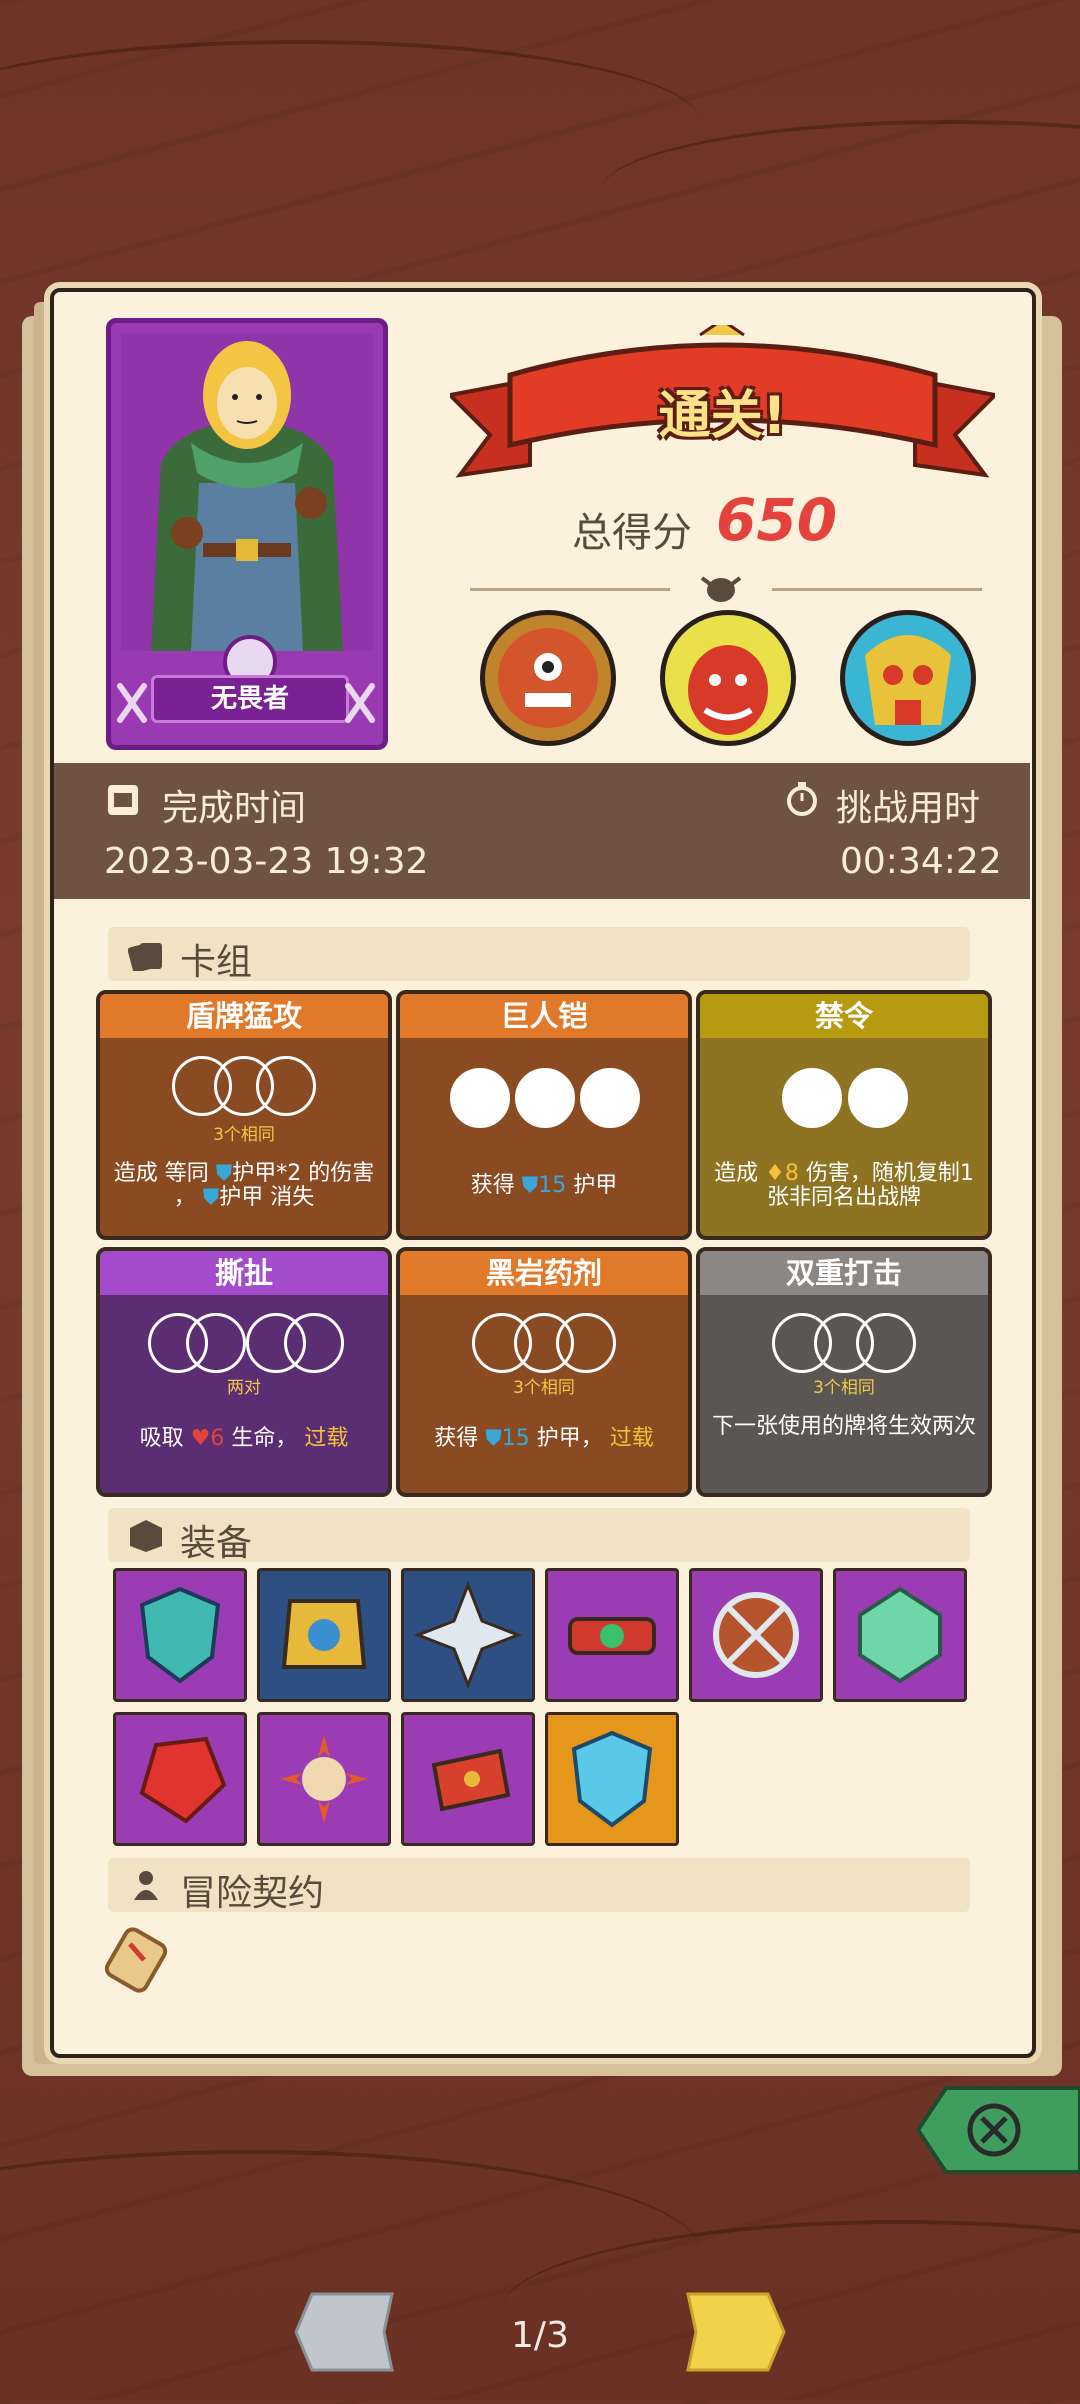 The height and width of the screenshot is (2404, 1080). I want to click on card-title: 盾牌猛攻, so click(244, 1016).